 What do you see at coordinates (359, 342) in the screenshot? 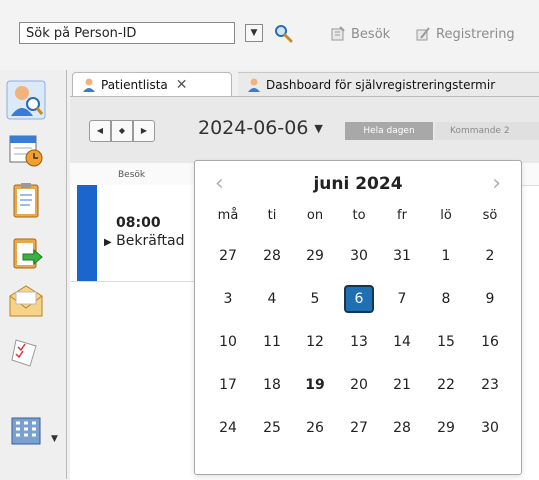
I see `calendar-day: 13` at bounding box center [359, 342].